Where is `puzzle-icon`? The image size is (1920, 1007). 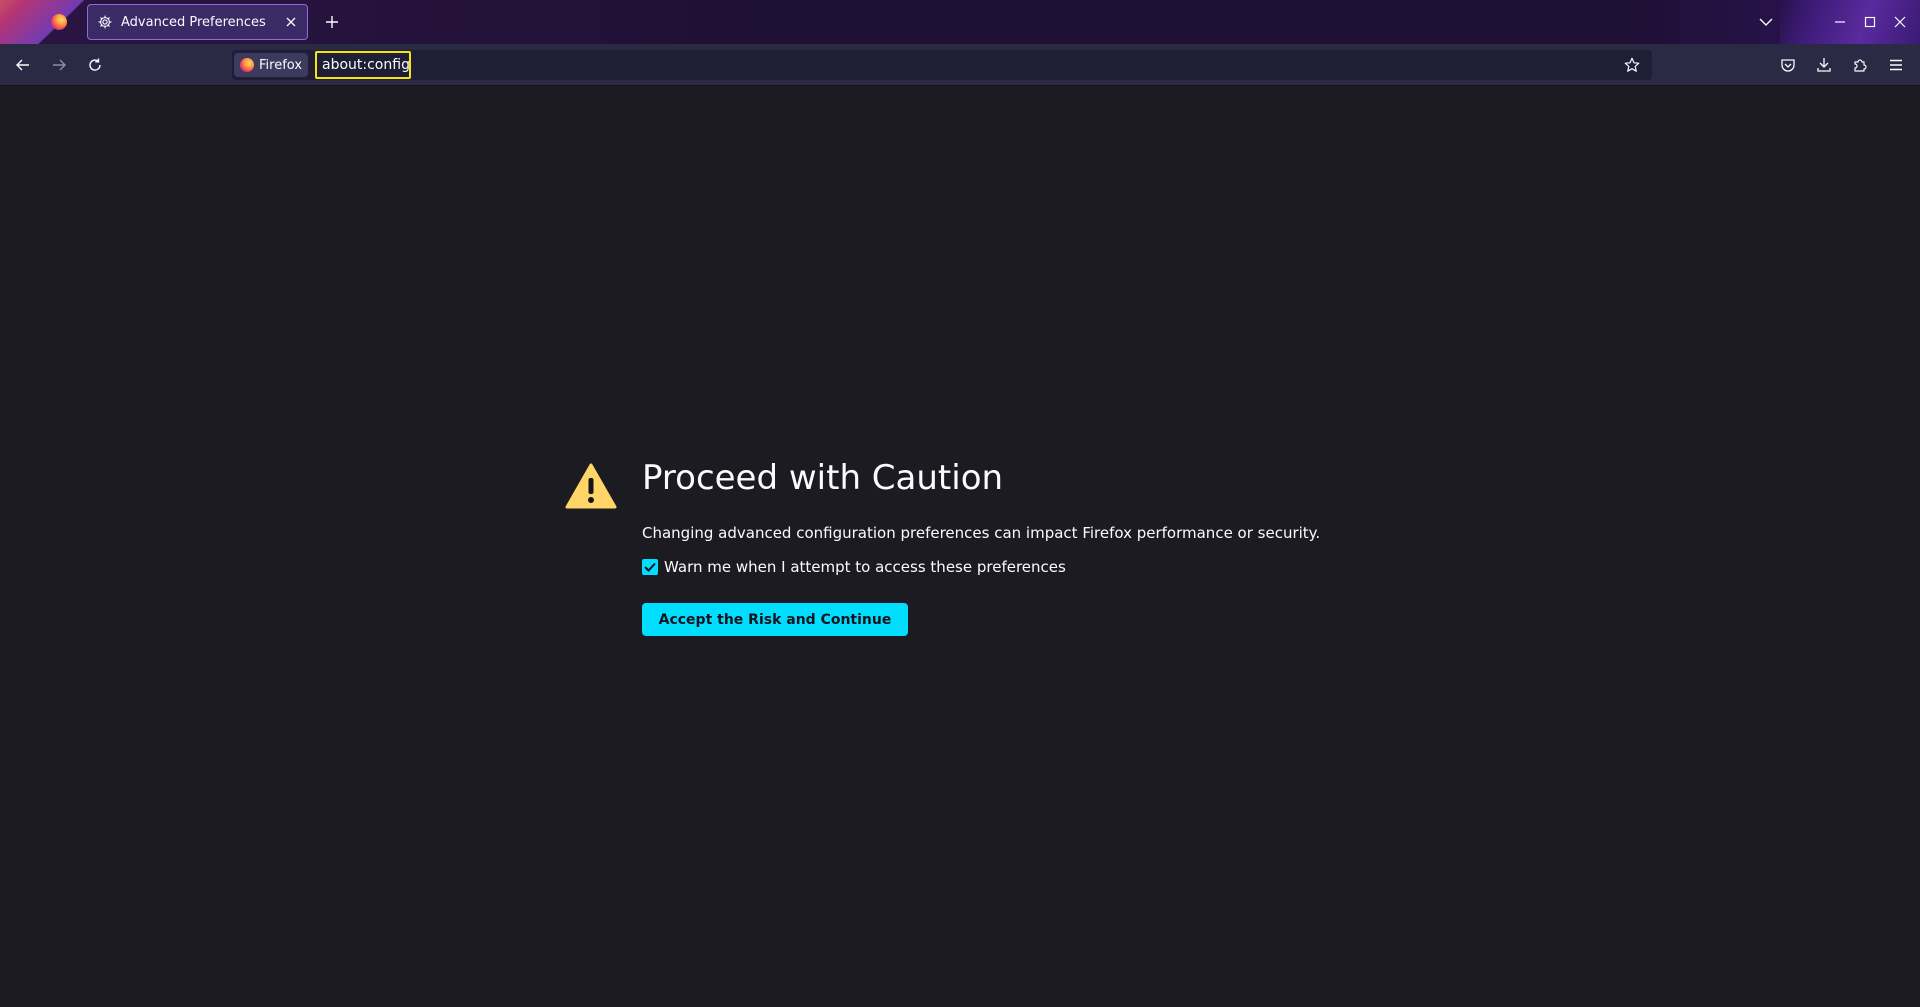
puzzle-icon is located at coordinates (1860, 65).